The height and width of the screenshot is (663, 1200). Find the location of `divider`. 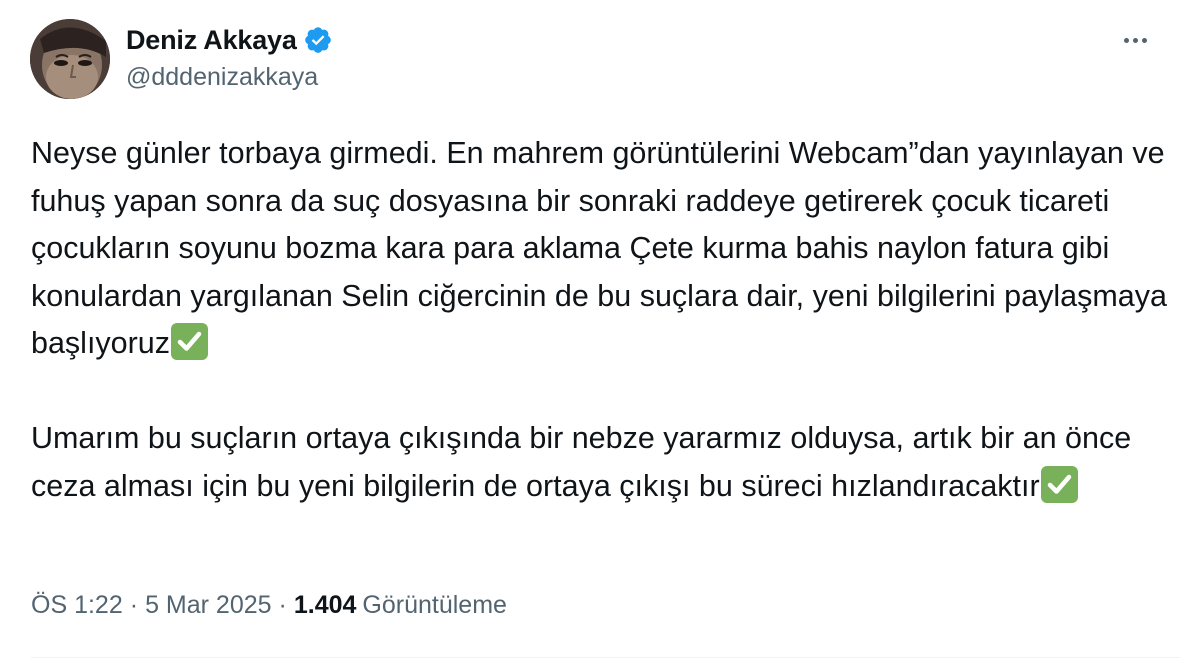

divider is located at coordinates (605, 657).